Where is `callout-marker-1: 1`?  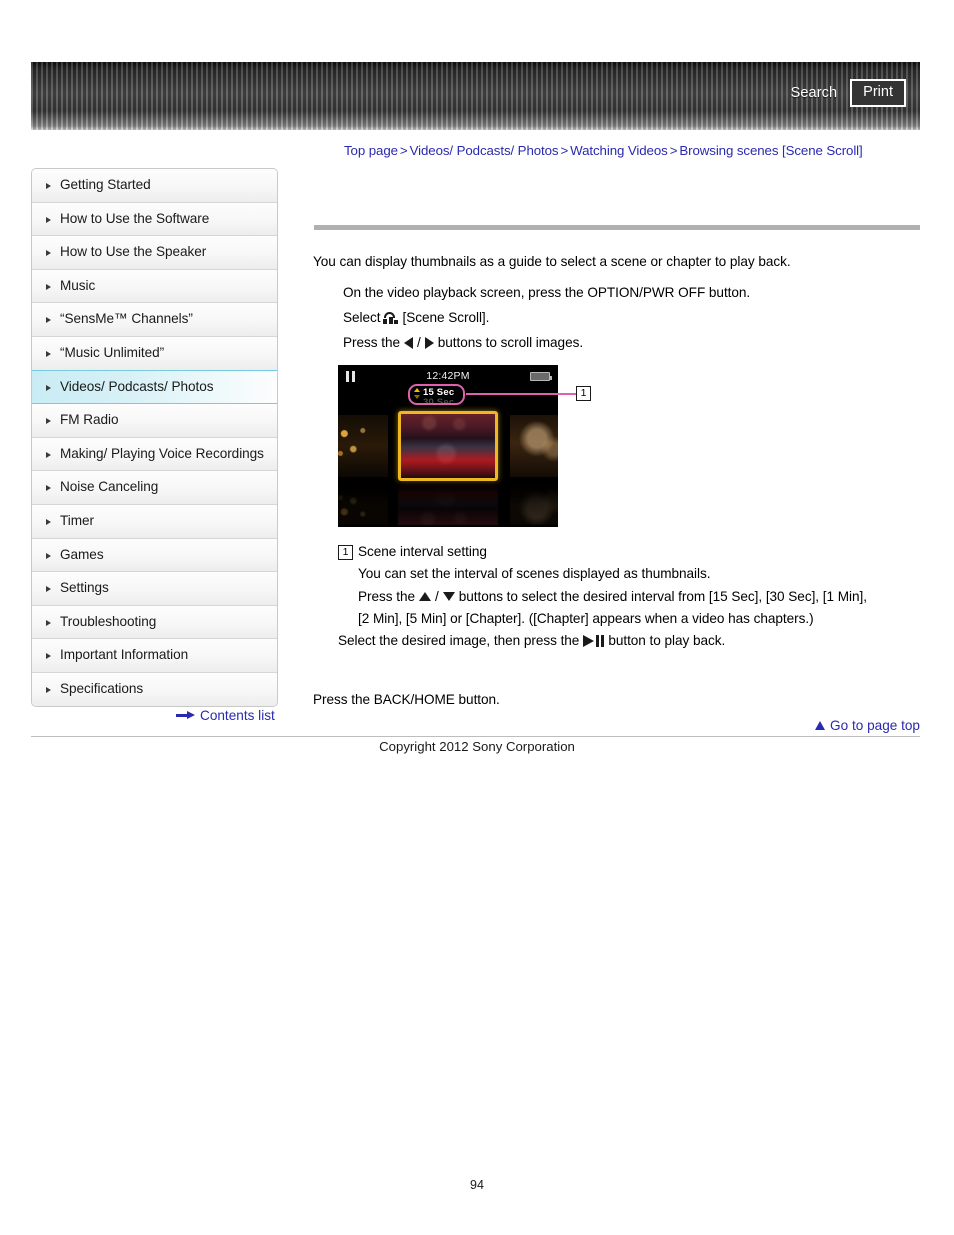
callout-marker-1: 1 is located at coordinates (583, 393).